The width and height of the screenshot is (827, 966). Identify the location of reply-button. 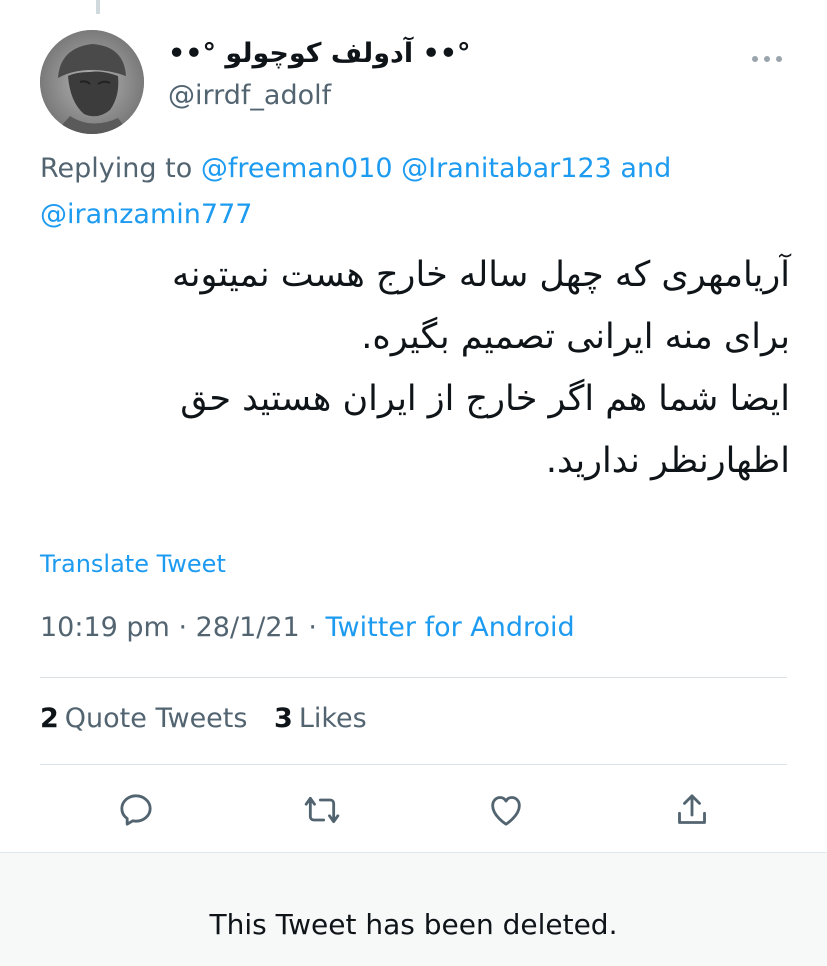
(136, 810).